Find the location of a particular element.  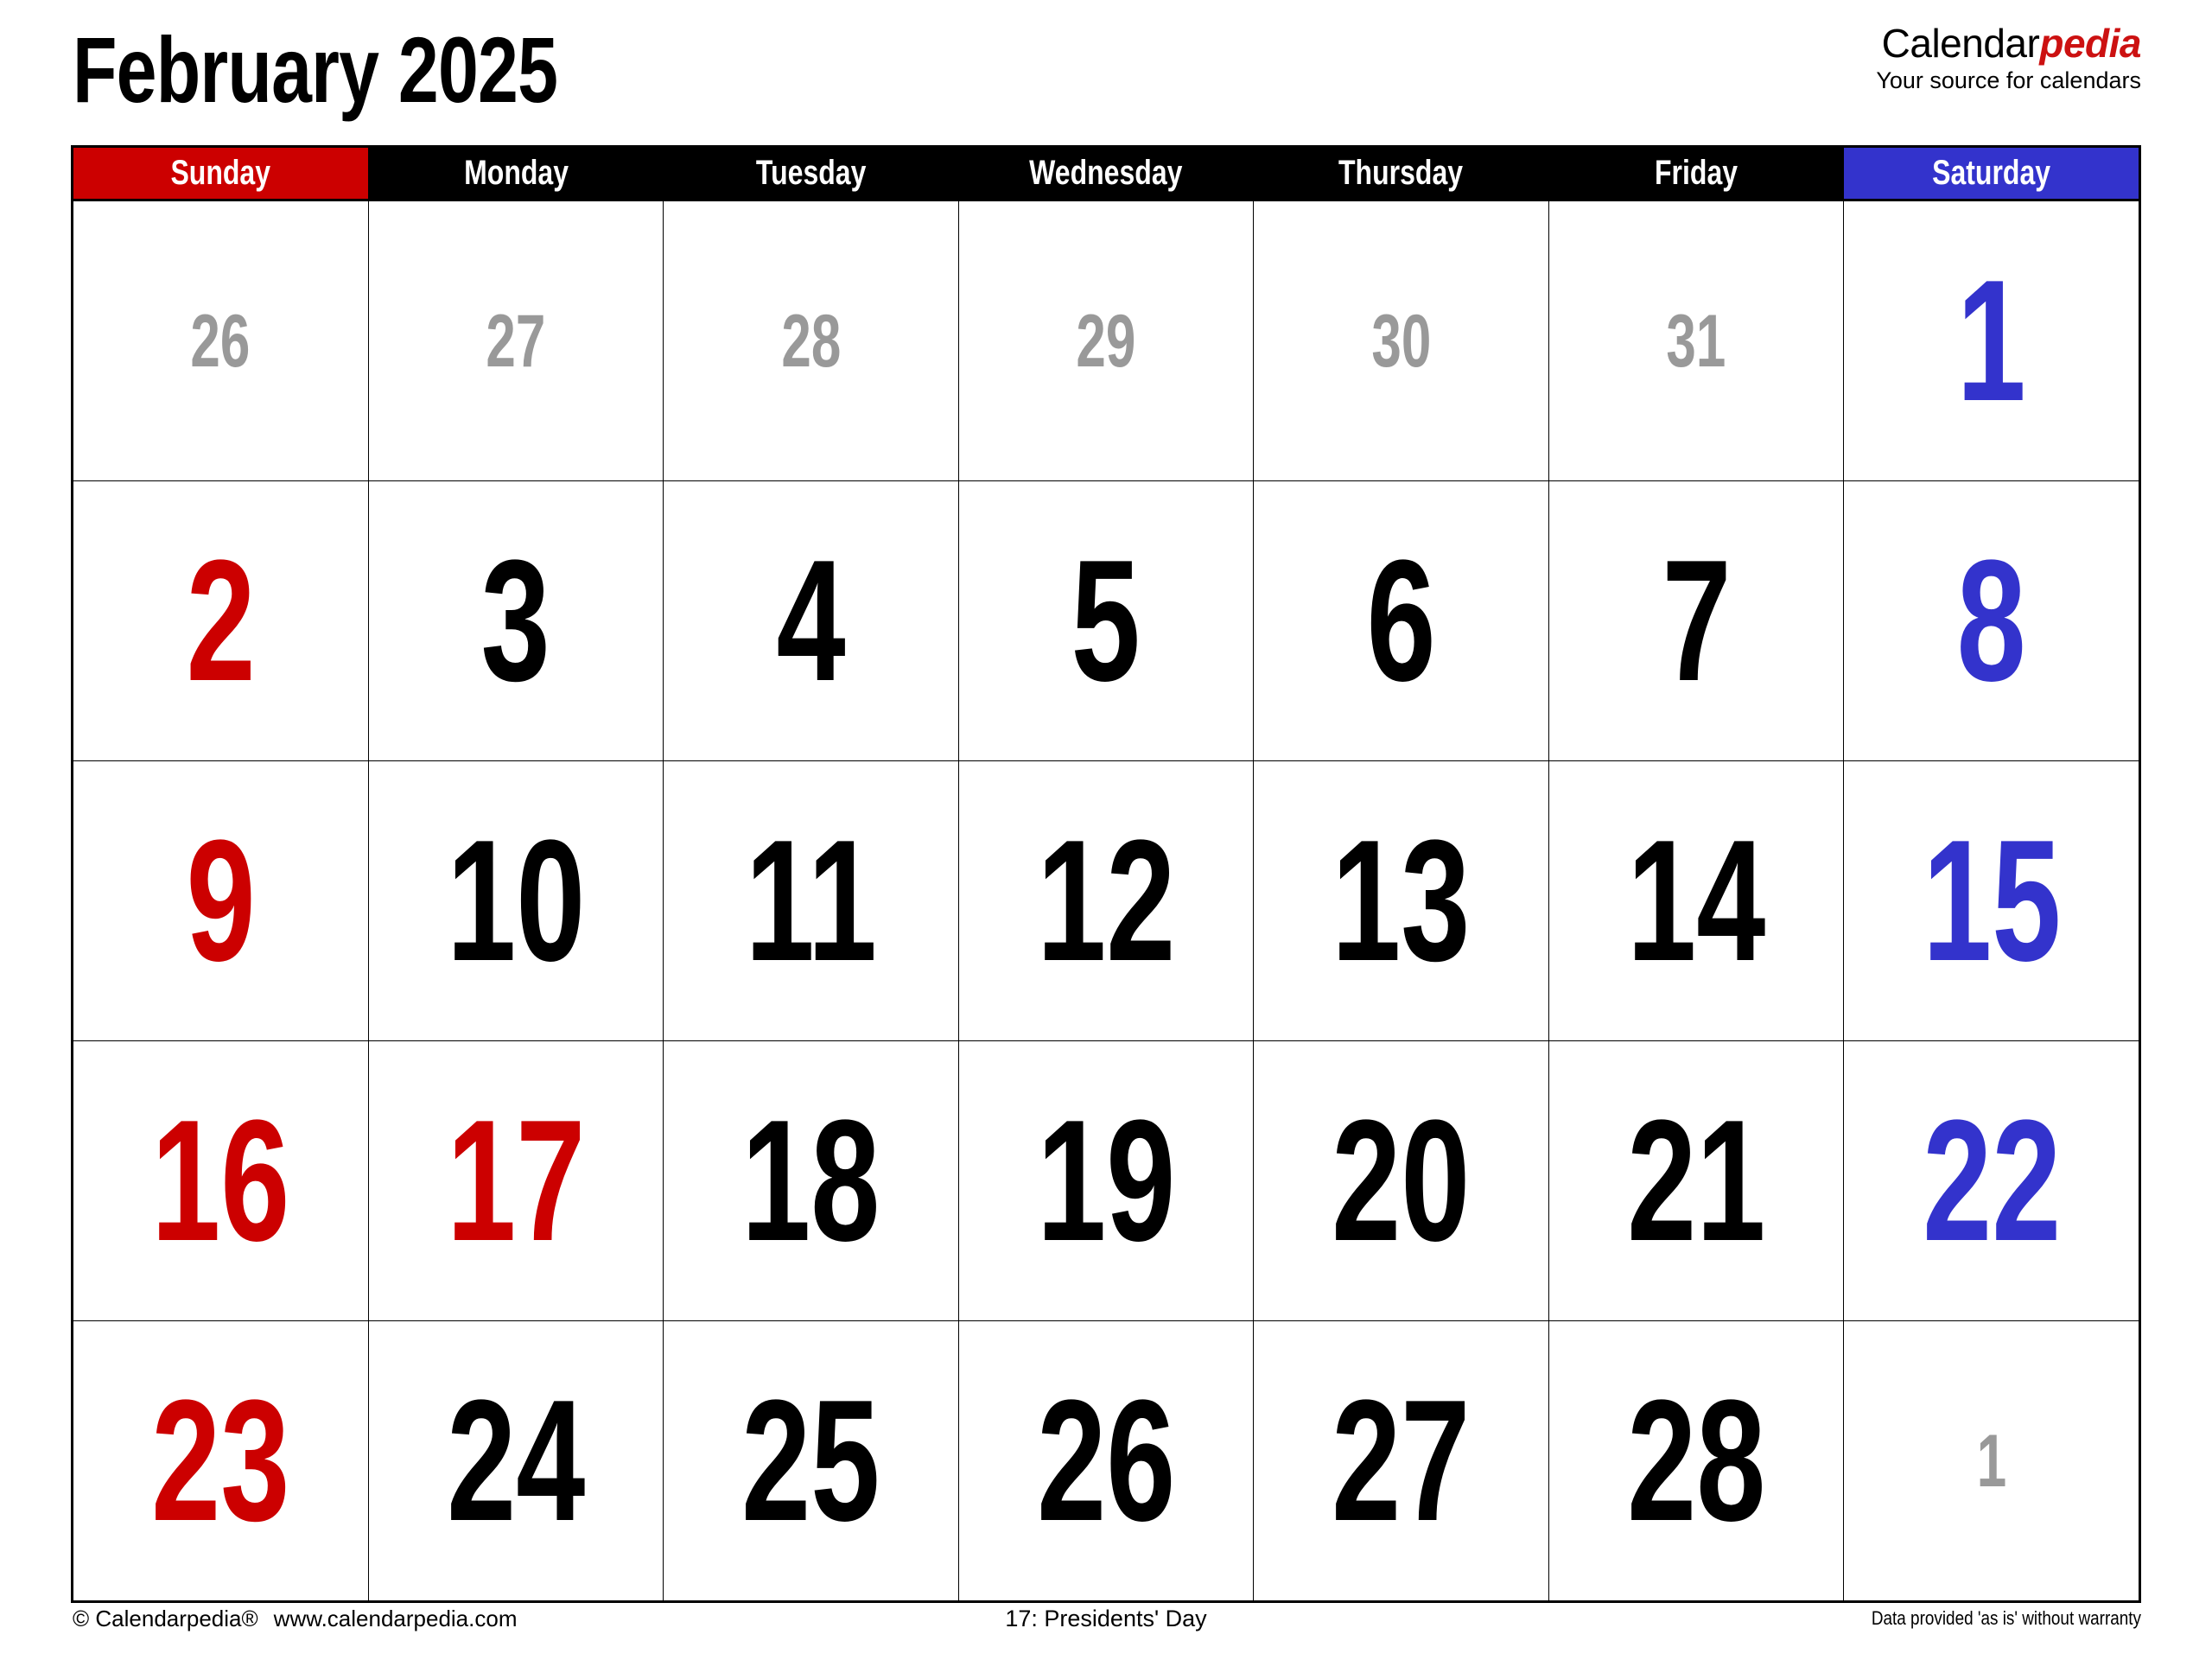

day-cell: 20 is located at coordinates (1401, 1180).